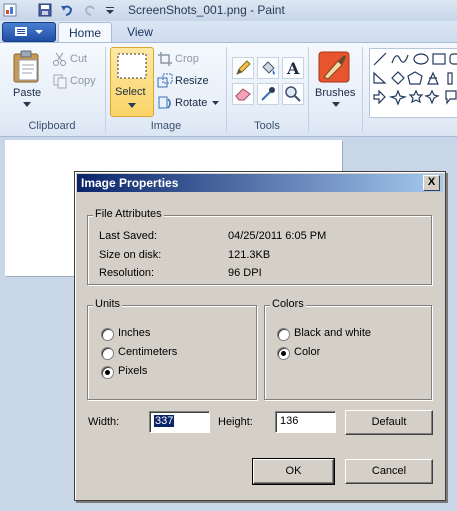 The width and height of the screenshot is (457, 511). I want to click on centimeters-radio, so click(107, 353).